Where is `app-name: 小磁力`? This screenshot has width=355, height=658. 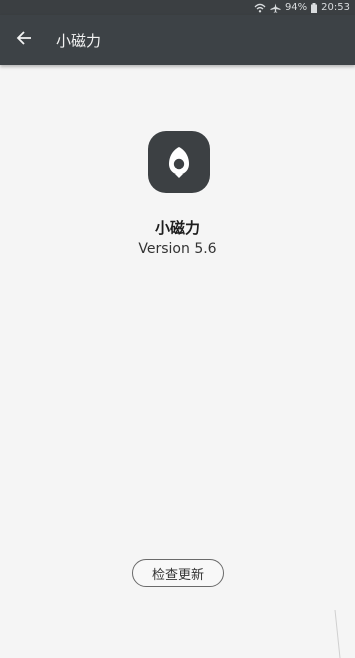 app-name: 小磁力 is located at coordinates (177, 228).